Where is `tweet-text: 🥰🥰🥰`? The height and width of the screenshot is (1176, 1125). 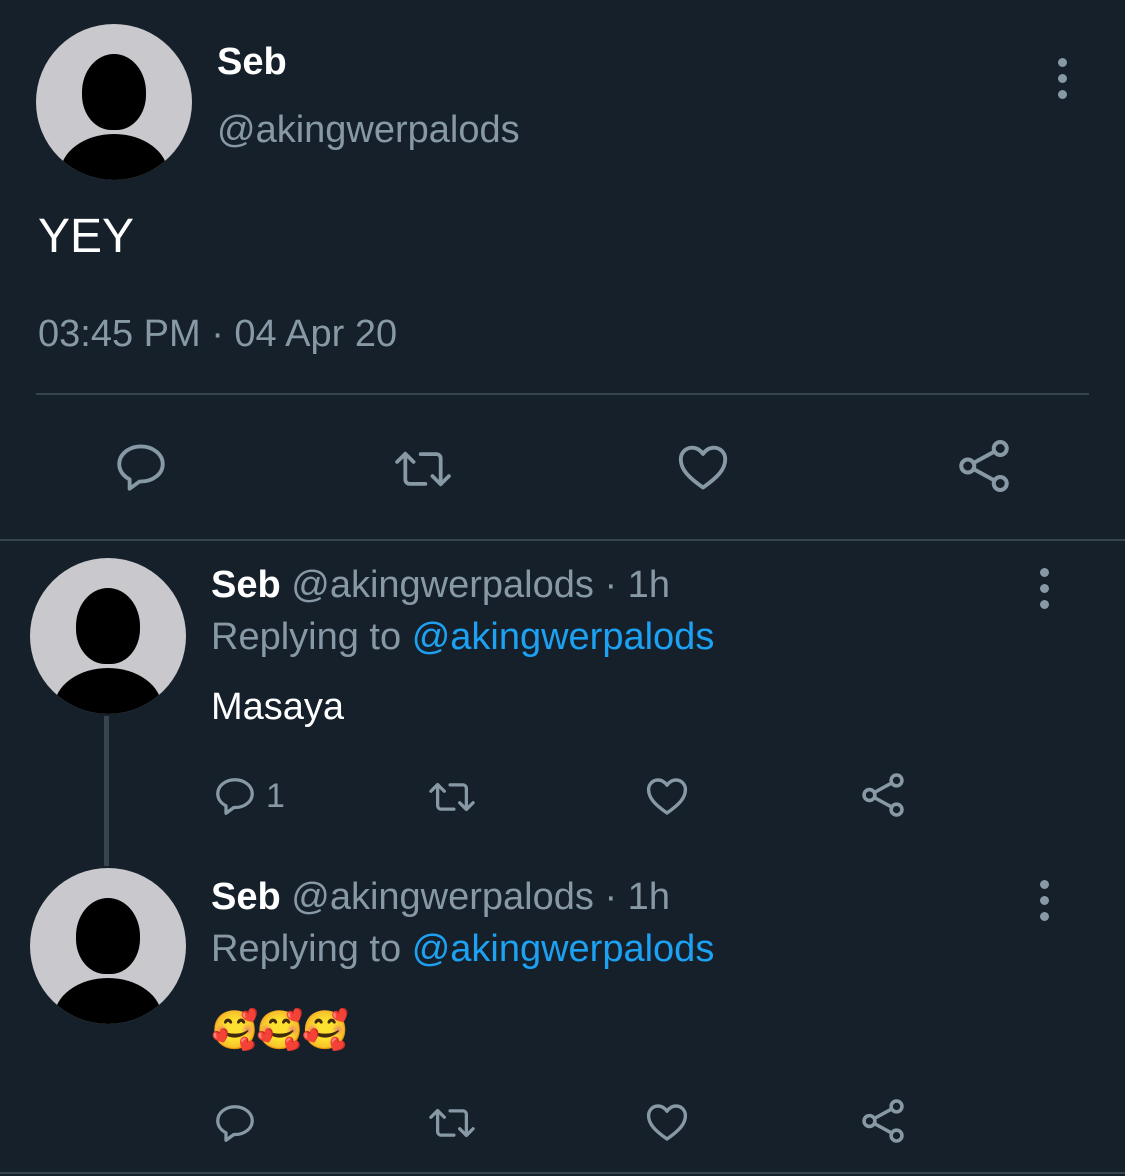 tweet-text: 🥰🥰🥰 is located at coordinates (280, 1031).